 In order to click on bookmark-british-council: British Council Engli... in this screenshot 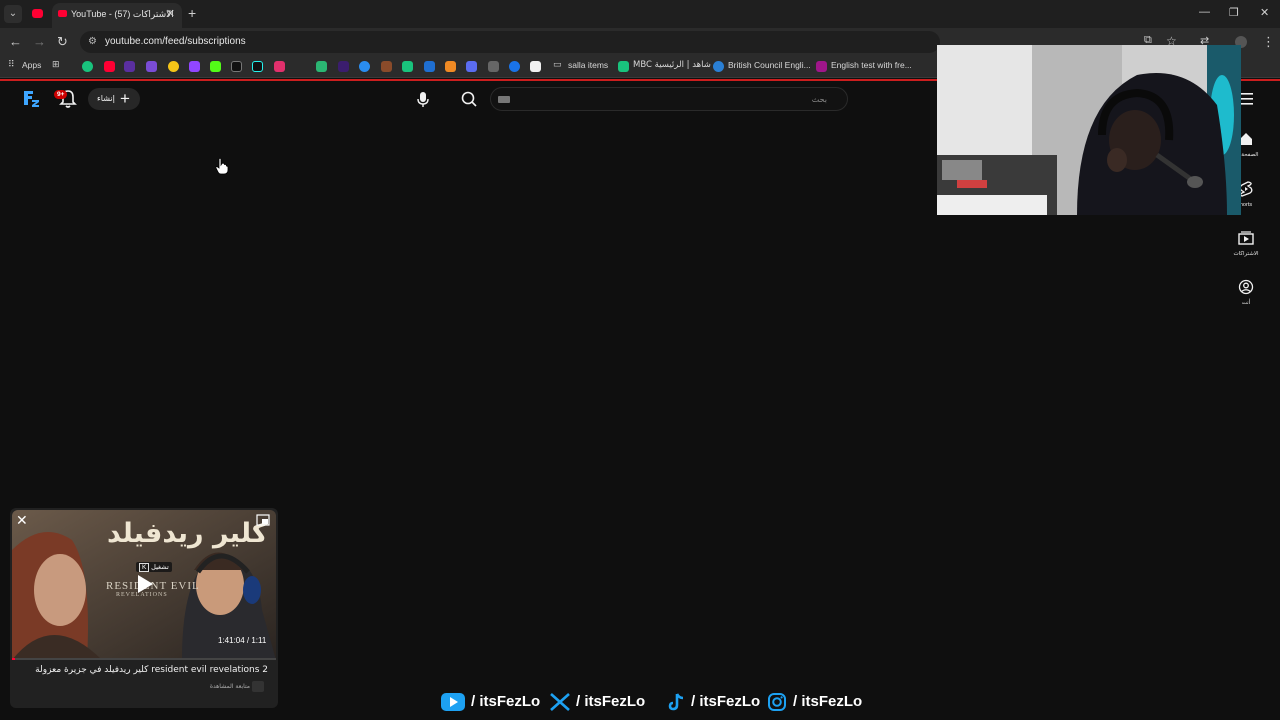, I will do `click(769, 65)`.